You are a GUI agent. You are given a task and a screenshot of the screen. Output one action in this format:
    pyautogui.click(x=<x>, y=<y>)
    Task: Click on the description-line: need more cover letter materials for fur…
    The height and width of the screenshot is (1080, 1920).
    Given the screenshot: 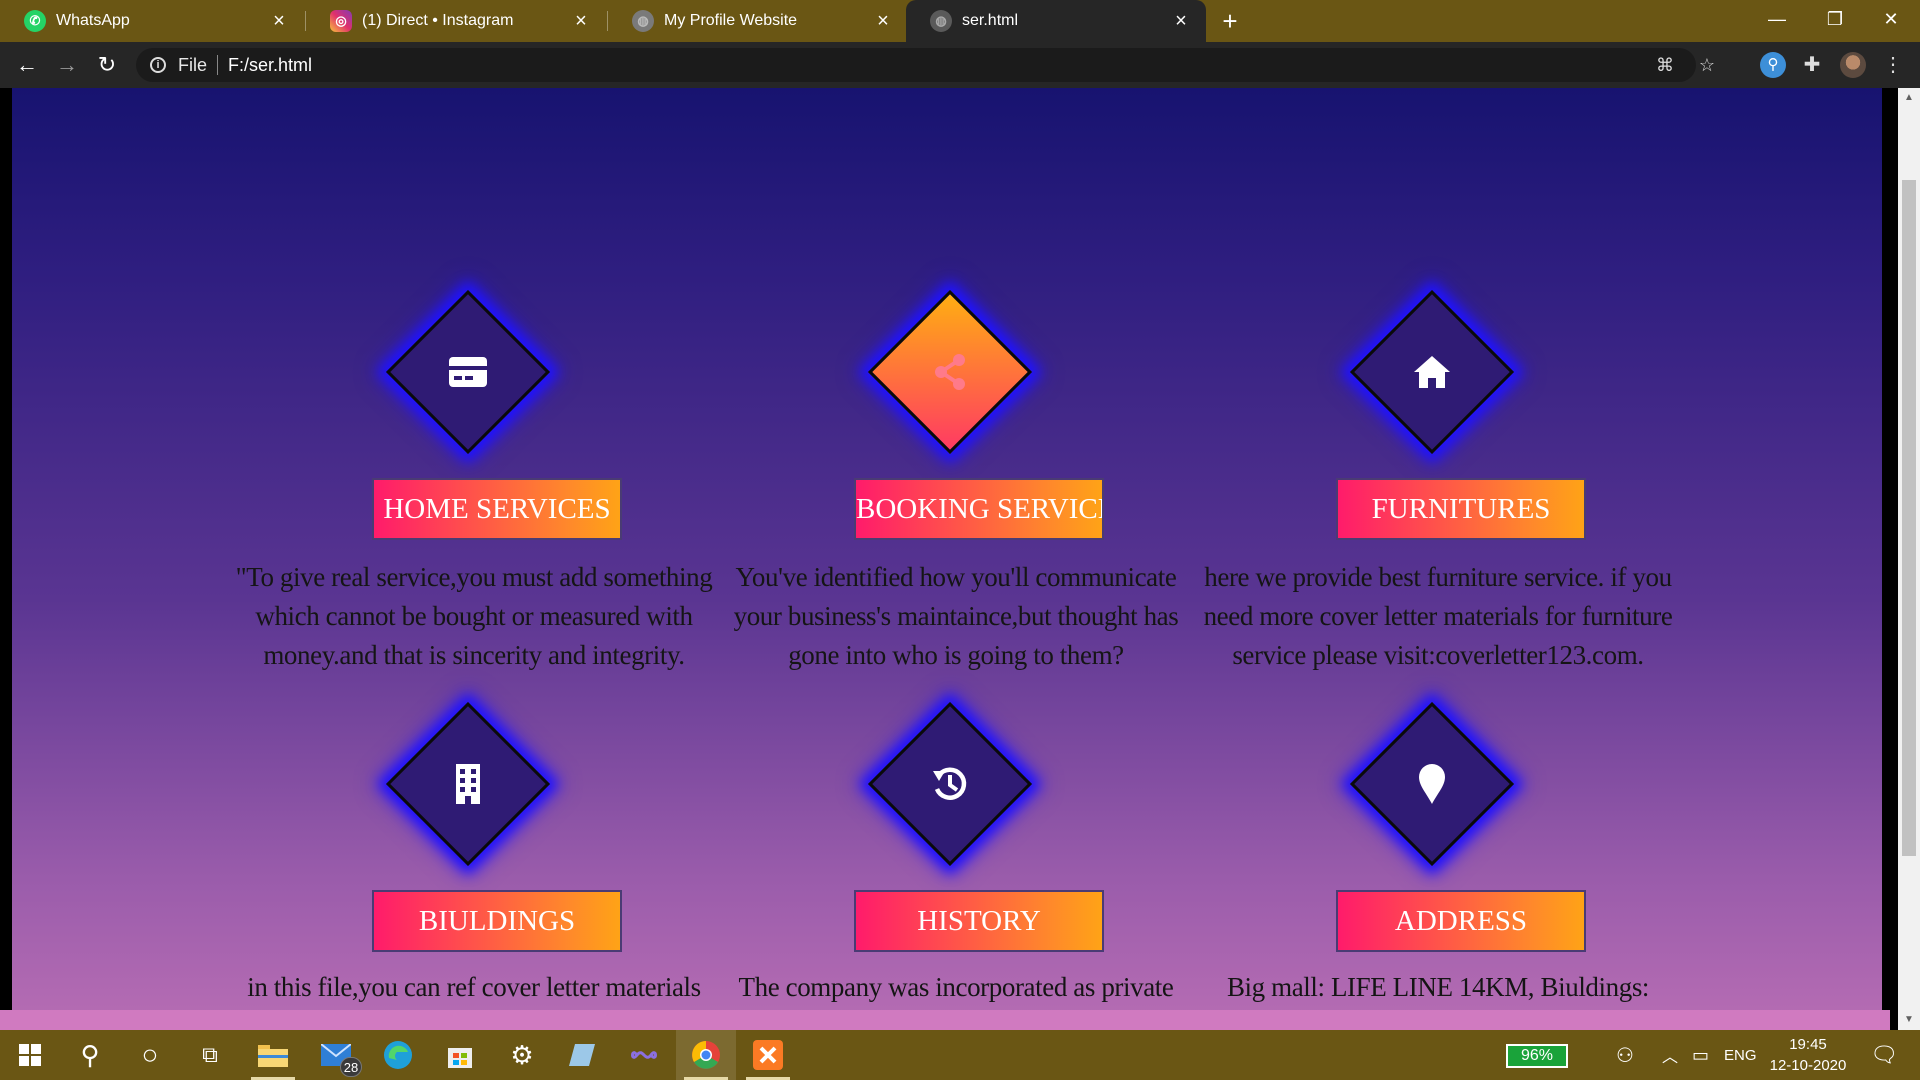 What is the action you would take?
    pyautogui.click(x=1438, y=616)
    